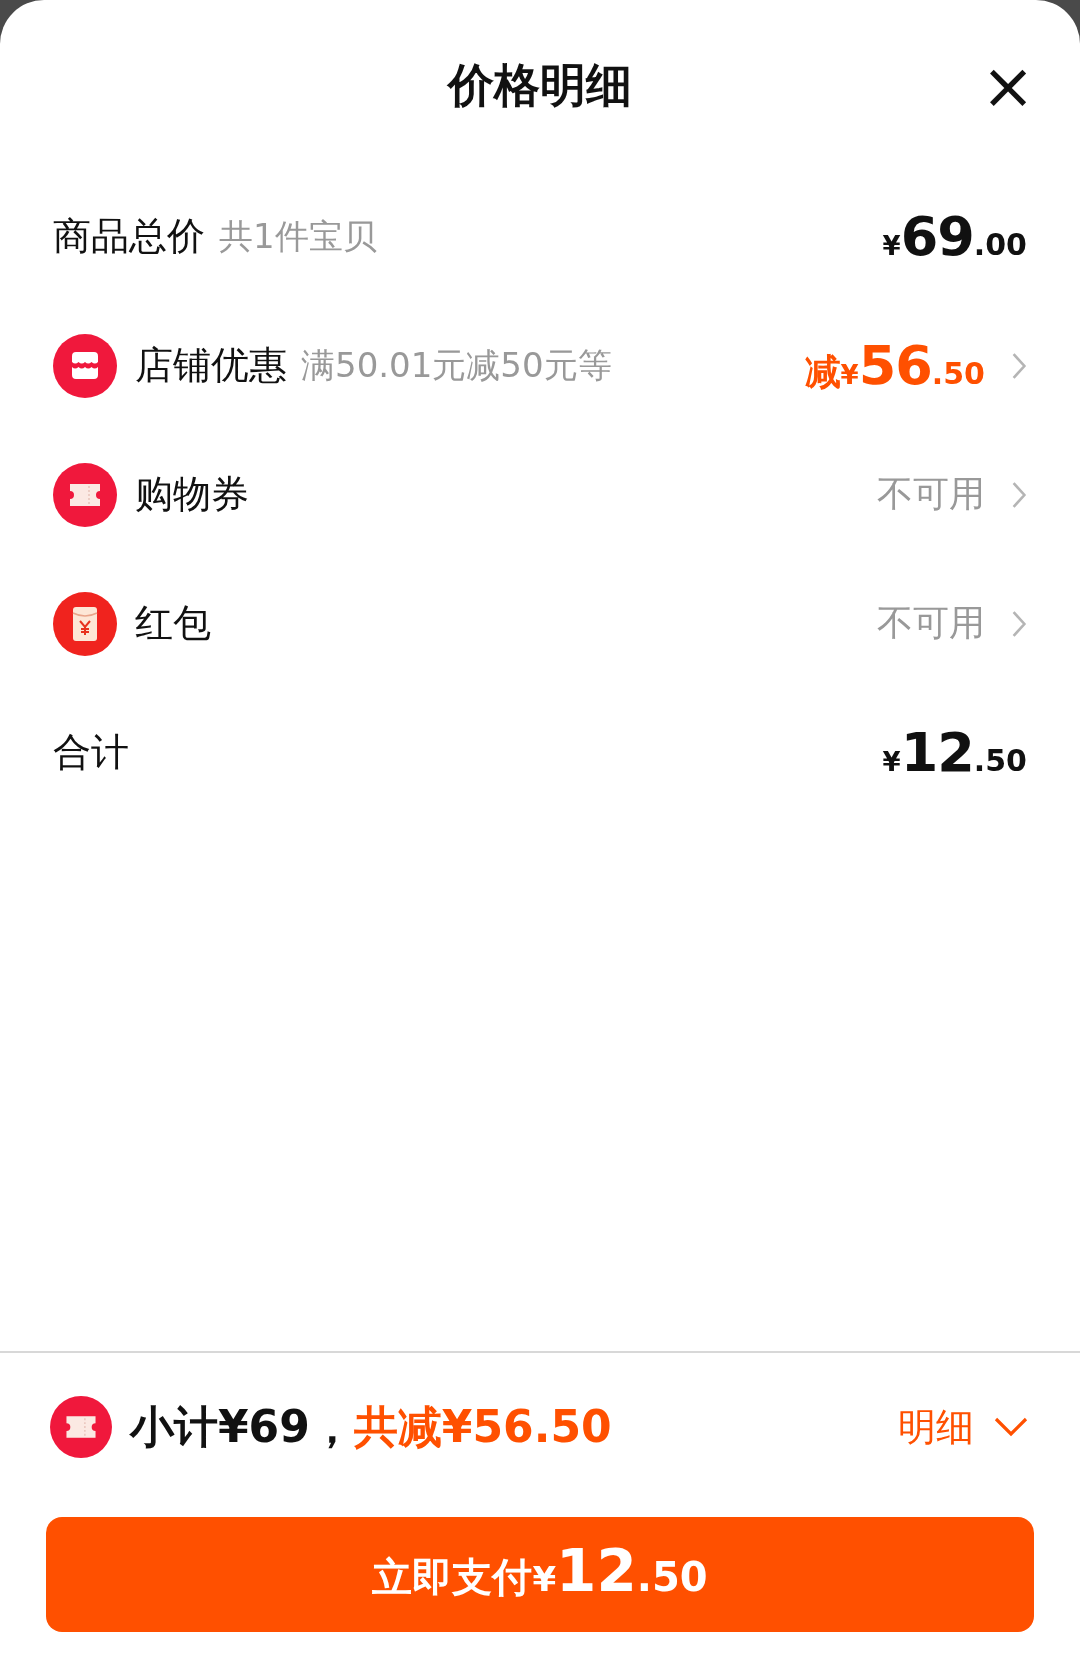  I want to click on sheet-title: 价格明细, so click(540, 85).